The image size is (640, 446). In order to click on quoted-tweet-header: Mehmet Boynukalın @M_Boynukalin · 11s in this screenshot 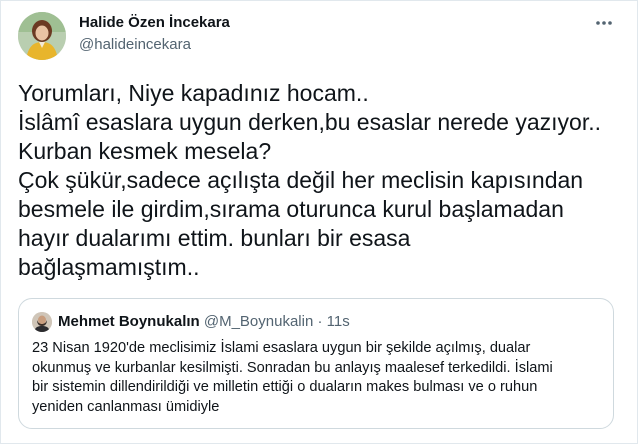, I will do `click(204, 321)`.